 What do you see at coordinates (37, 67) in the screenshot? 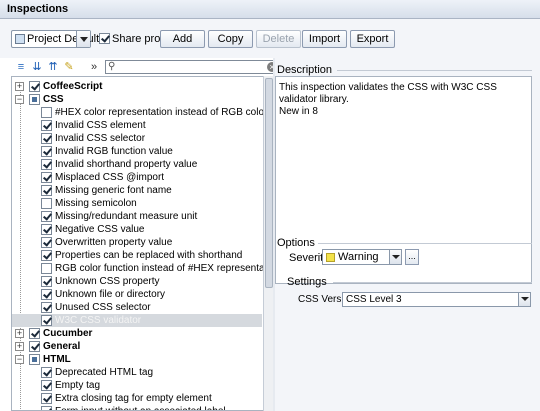
I see `expand-all-icon: ⇊` at bounding box center [37, 67].